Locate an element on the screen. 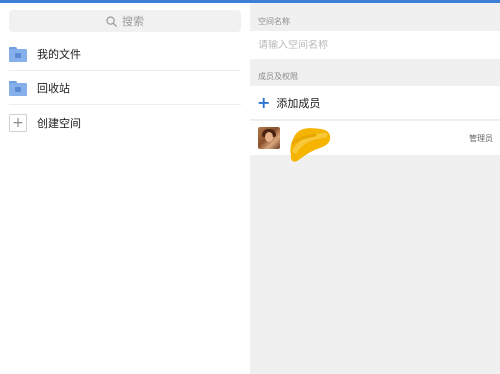  search-placeholder: 搜索 is located at coordinates (133, 21).